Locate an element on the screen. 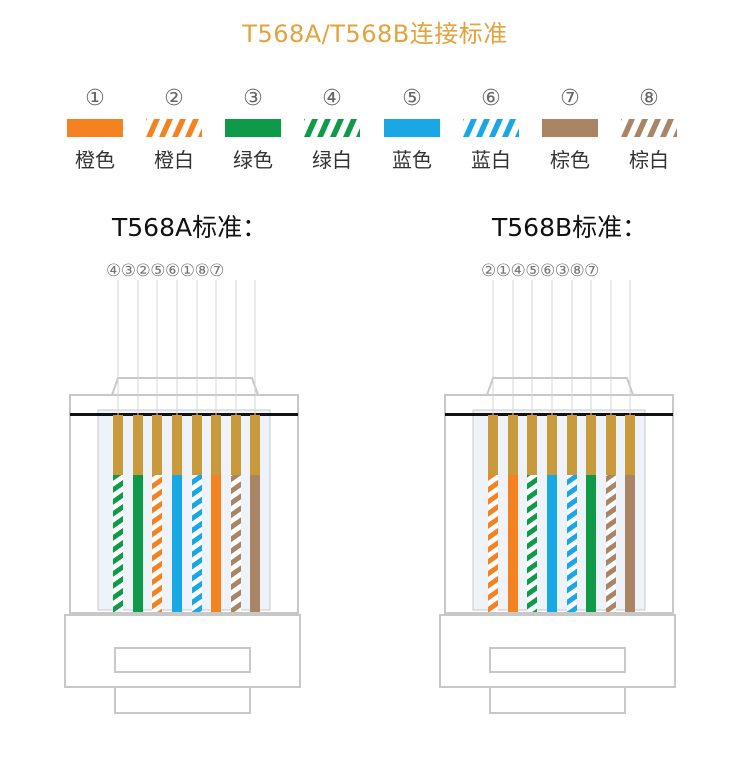 The width and height of the screenshot is (750, 767). legend-item-5: ⑤ 蓝色 is located at coordinates (412, 131).